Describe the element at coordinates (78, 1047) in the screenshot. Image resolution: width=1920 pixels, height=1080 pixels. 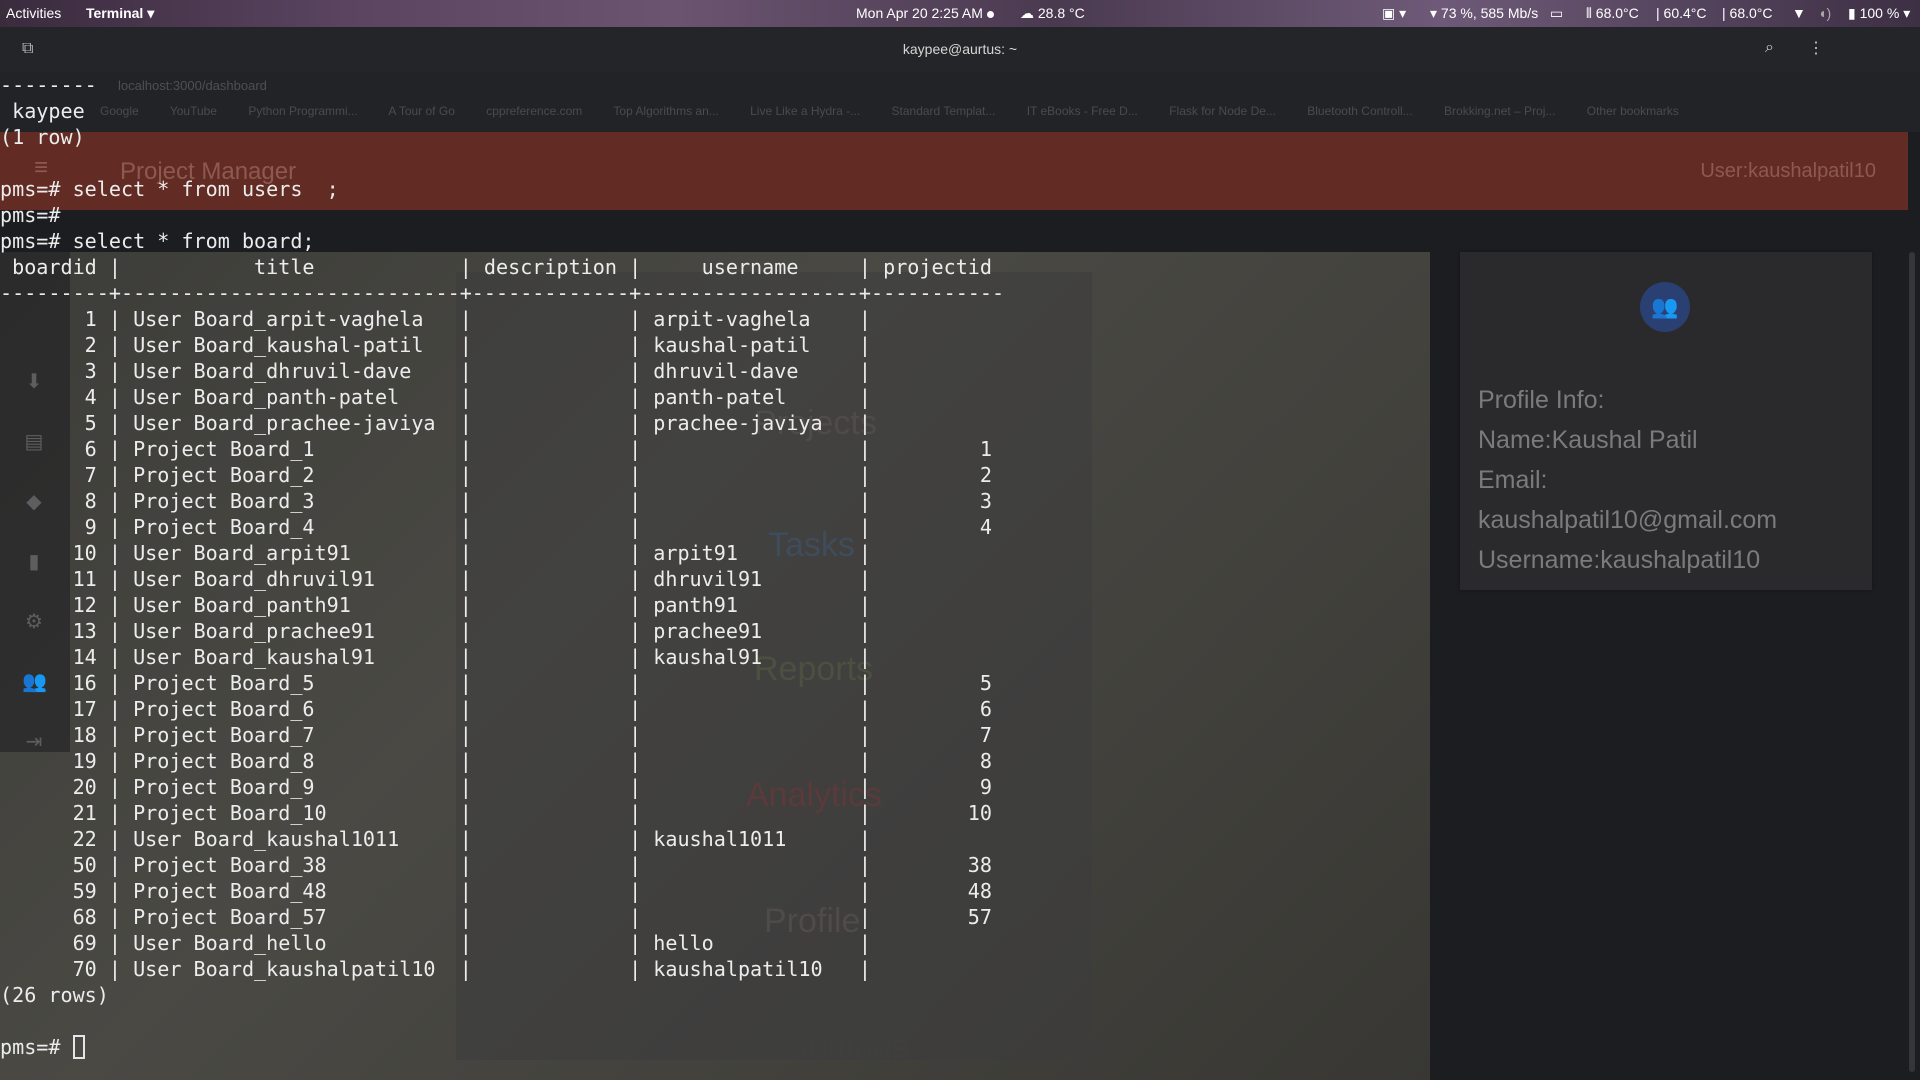
I see `text-cursor` at that location.